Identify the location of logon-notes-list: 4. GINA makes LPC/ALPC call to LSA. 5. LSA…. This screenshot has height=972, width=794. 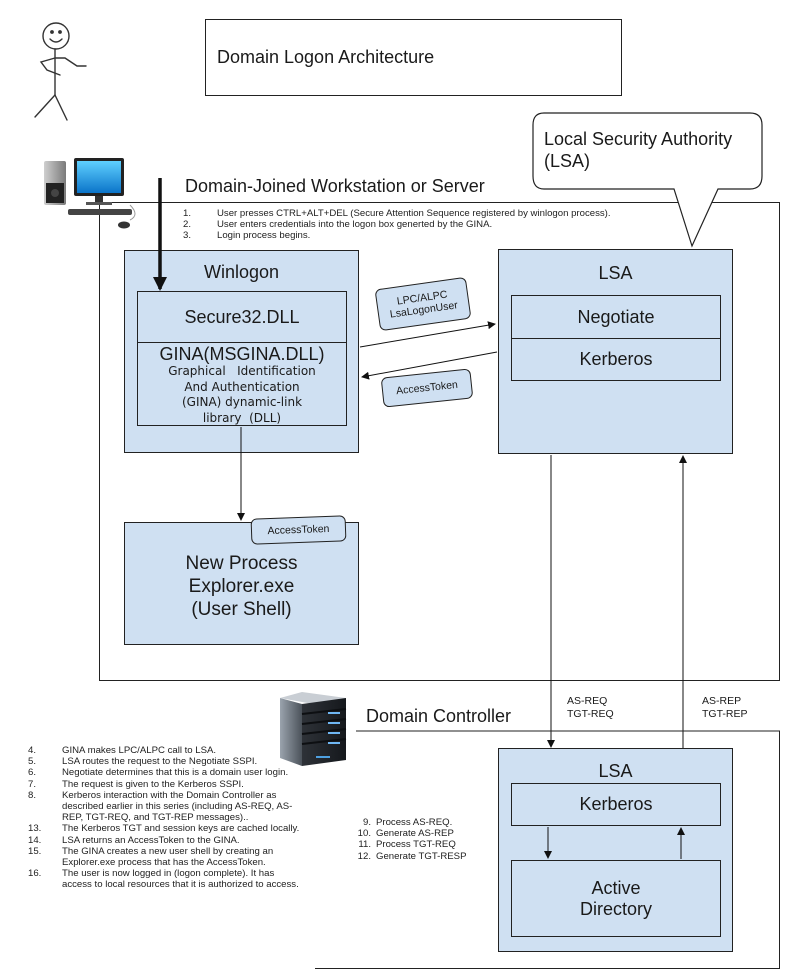
(165, 818).